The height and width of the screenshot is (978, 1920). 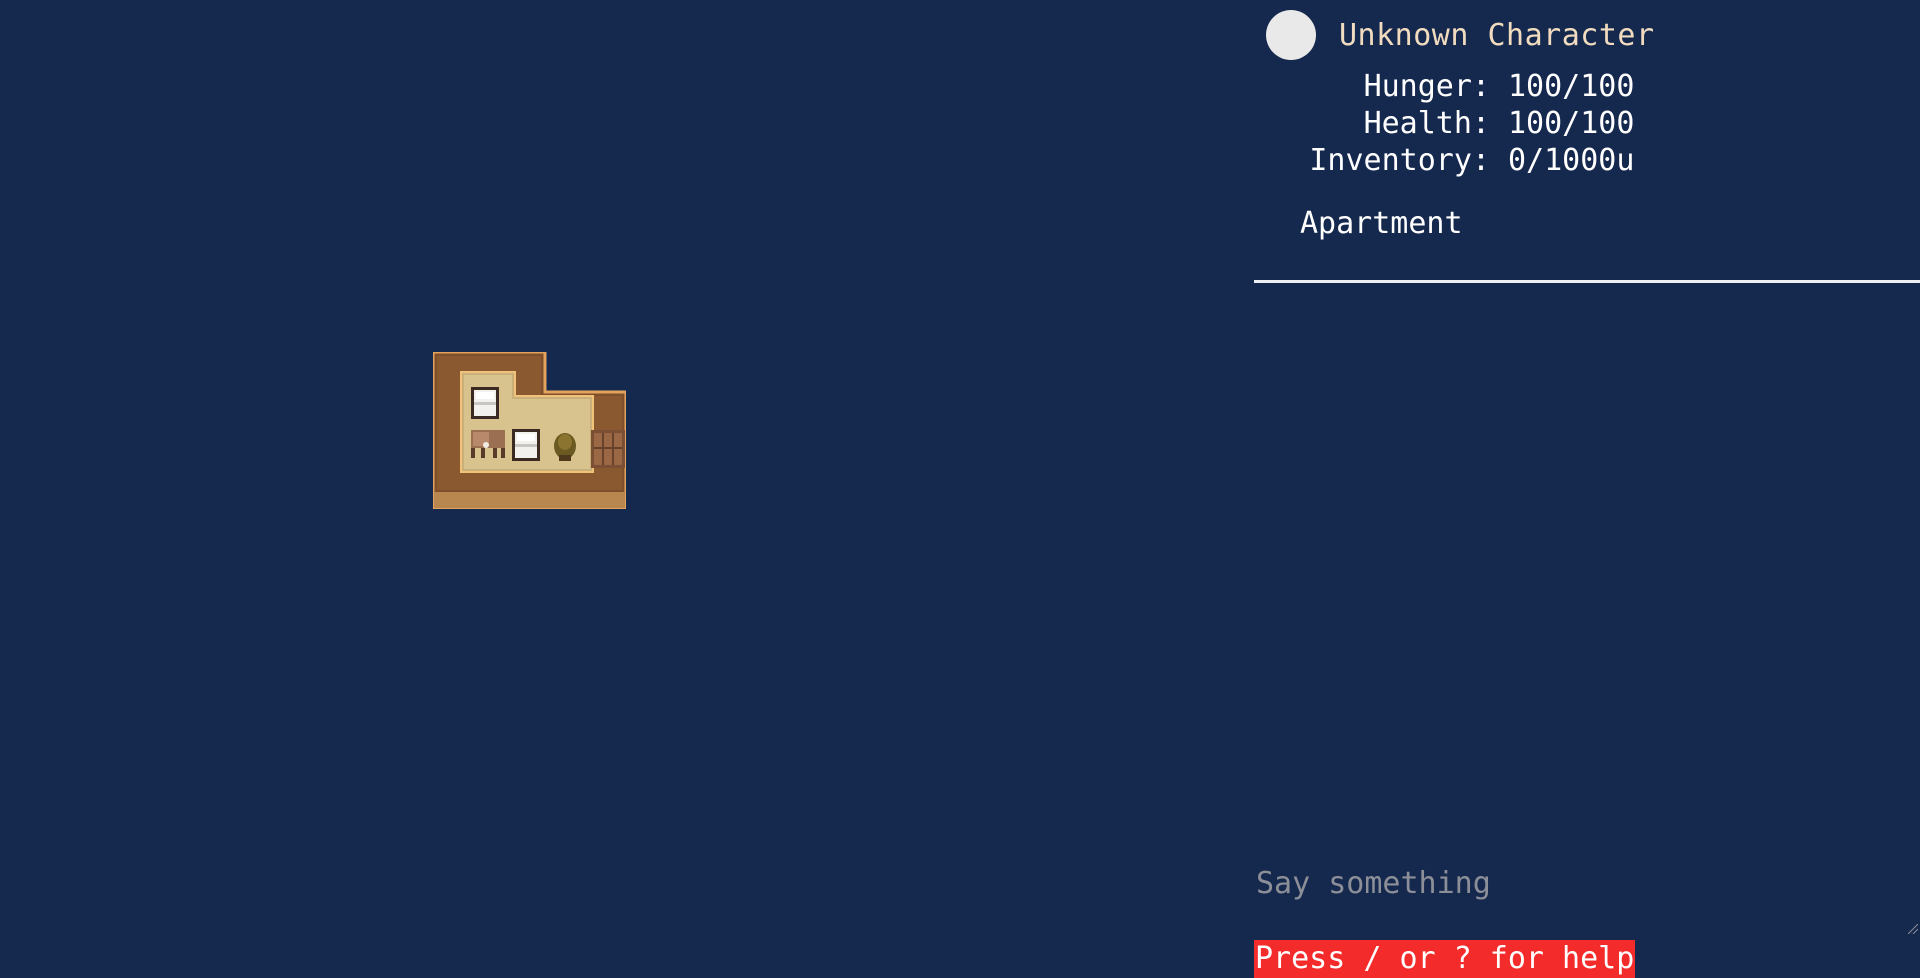 What do you see at coordinates (1426, 123) in the screenshot?
I see `stat-label: Health:` at bounding box center [1426, 123].